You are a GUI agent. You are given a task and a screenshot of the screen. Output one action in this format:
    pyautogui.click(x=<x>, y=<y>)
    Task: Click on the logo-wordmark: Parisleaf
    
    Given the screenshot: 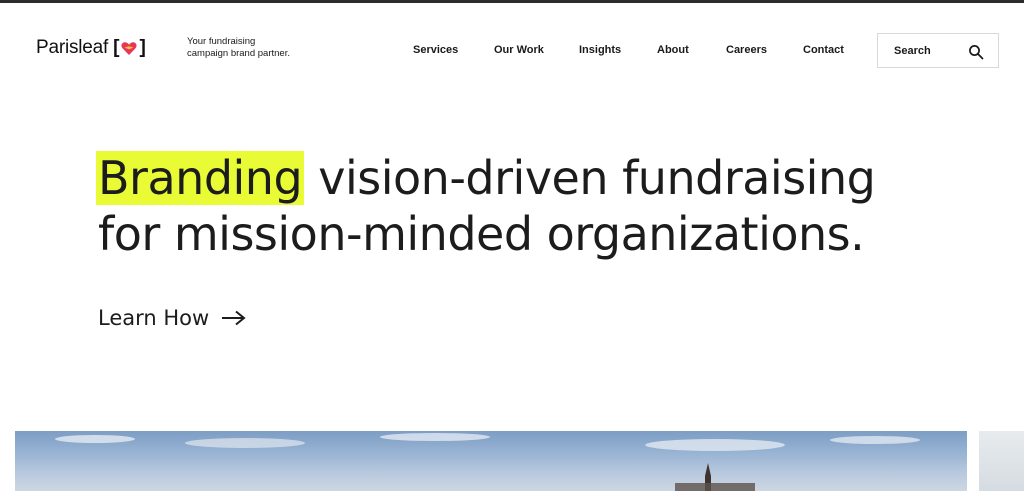 What is the action you would take?
    pyautogui.click(x=72, y=47)
    